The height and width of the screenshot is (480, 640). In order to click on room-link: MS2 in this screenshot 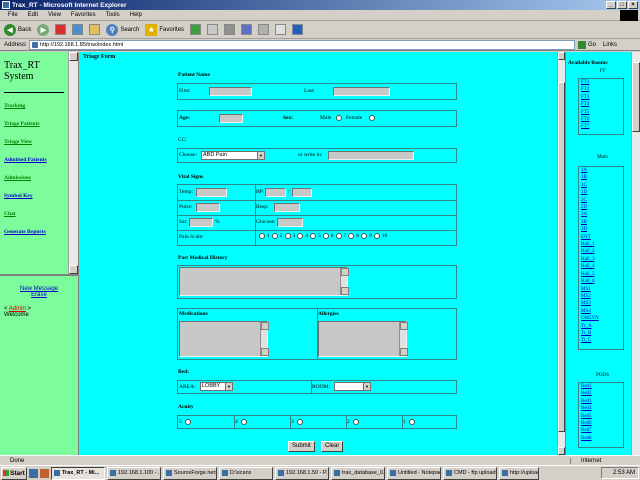, I will do `click(602, 296)`.